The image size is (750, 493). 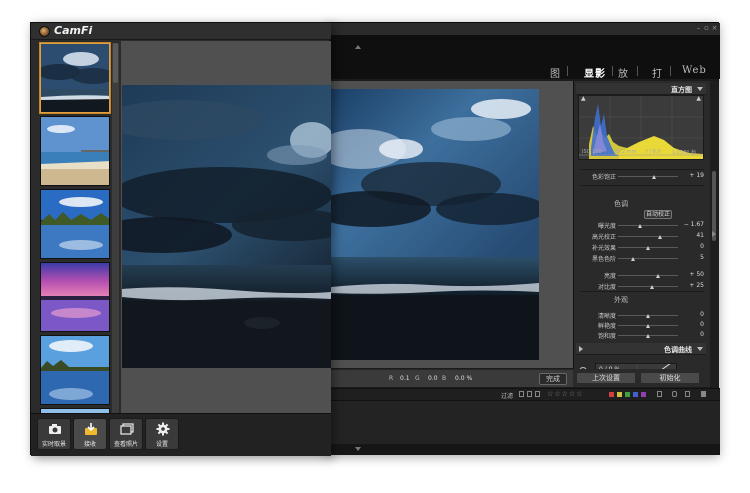 I want to click on lightroom-bottom-edge, so click(x=523, y=449).